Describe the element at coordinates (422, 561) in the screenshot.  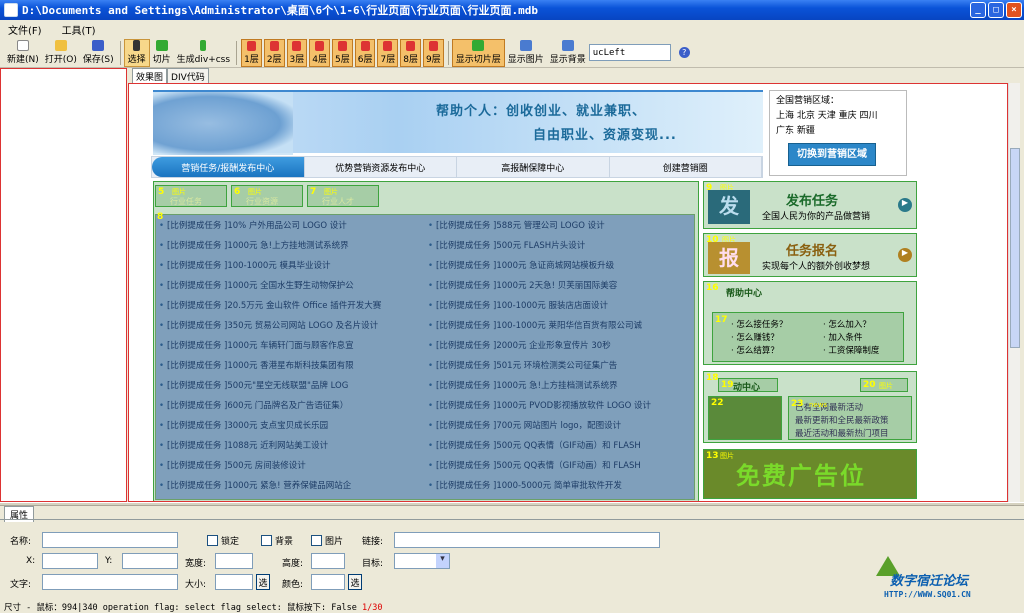
I see `target-select` at that location.